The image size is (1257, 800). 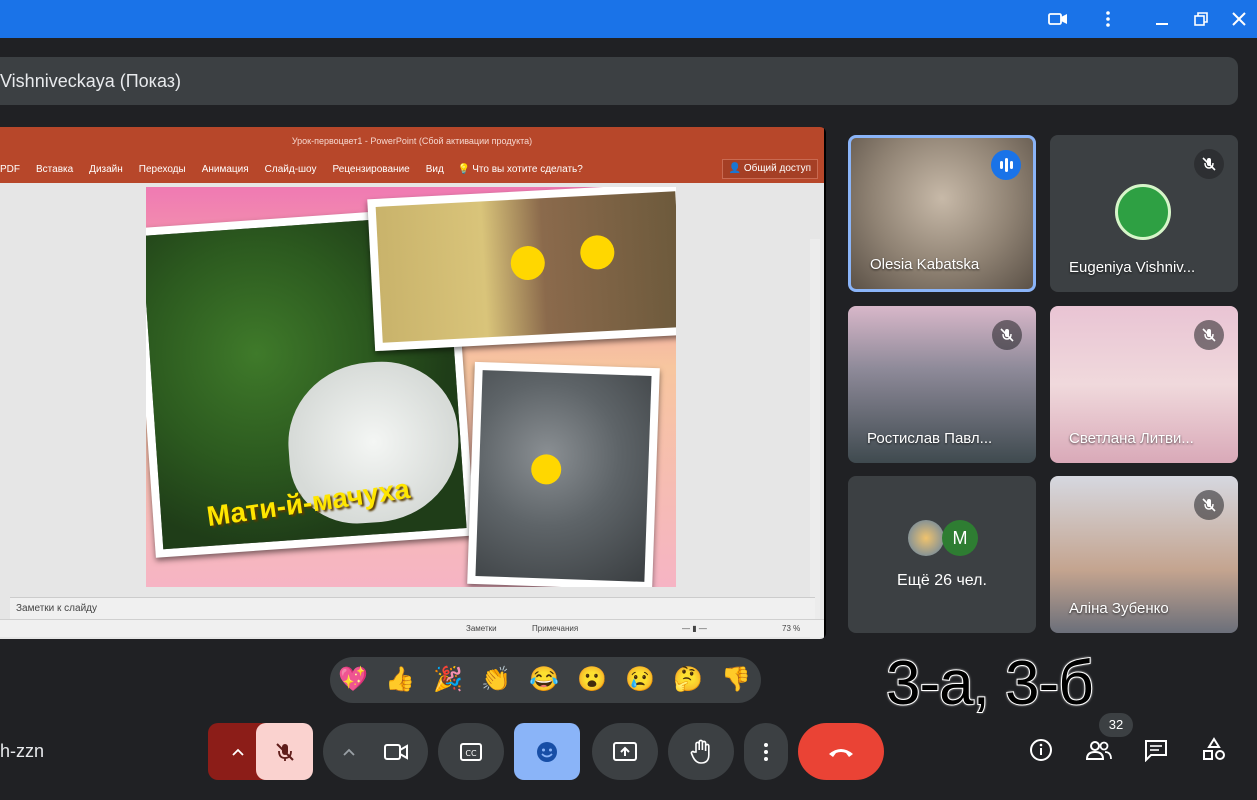 I want to click on captions-button: CC, so click(x=471, y=751).